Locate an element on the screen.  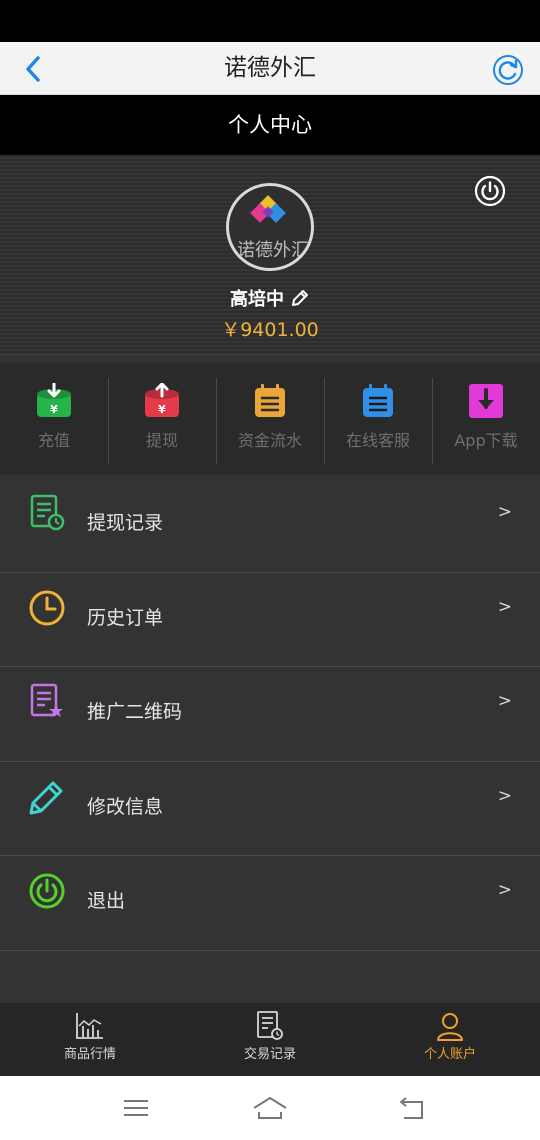
withdraw-icon: ¥ is located at coordinates (162, 400).